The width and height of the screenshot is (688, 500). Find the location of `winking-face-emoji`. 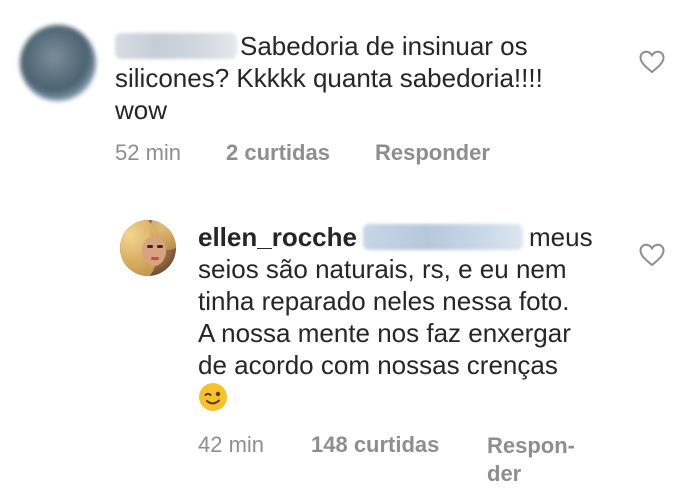

winking-face-emoji is located at coordinates (213, 397).